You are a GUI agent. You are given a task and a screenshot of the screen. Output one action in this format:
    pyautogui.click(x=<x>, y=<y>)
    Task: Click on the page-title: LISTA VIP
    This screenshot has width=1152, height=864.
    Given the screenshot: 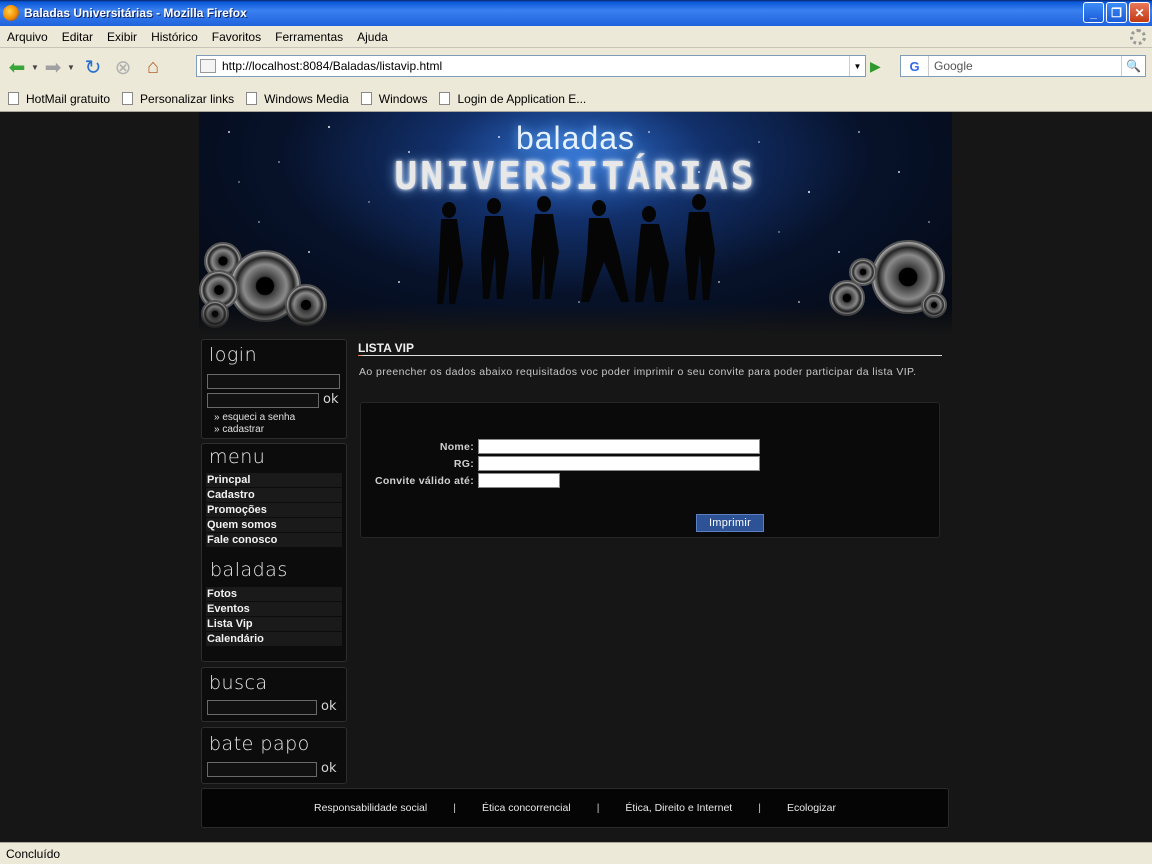 What is the action you would take?
    pyautogui.click(x=386, y=348)
    